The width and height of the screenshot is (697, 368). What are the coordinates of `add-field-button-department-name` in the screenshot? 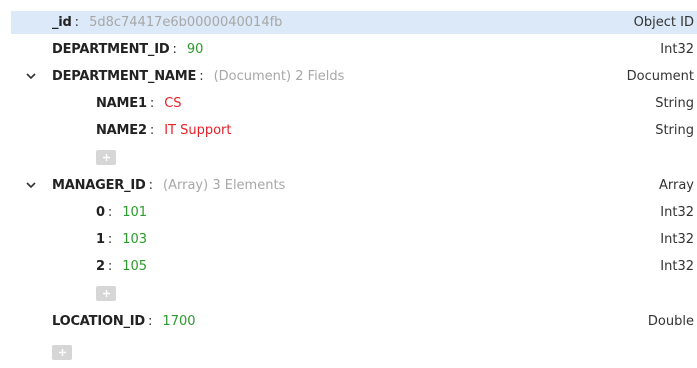 It's located at (106, 157).